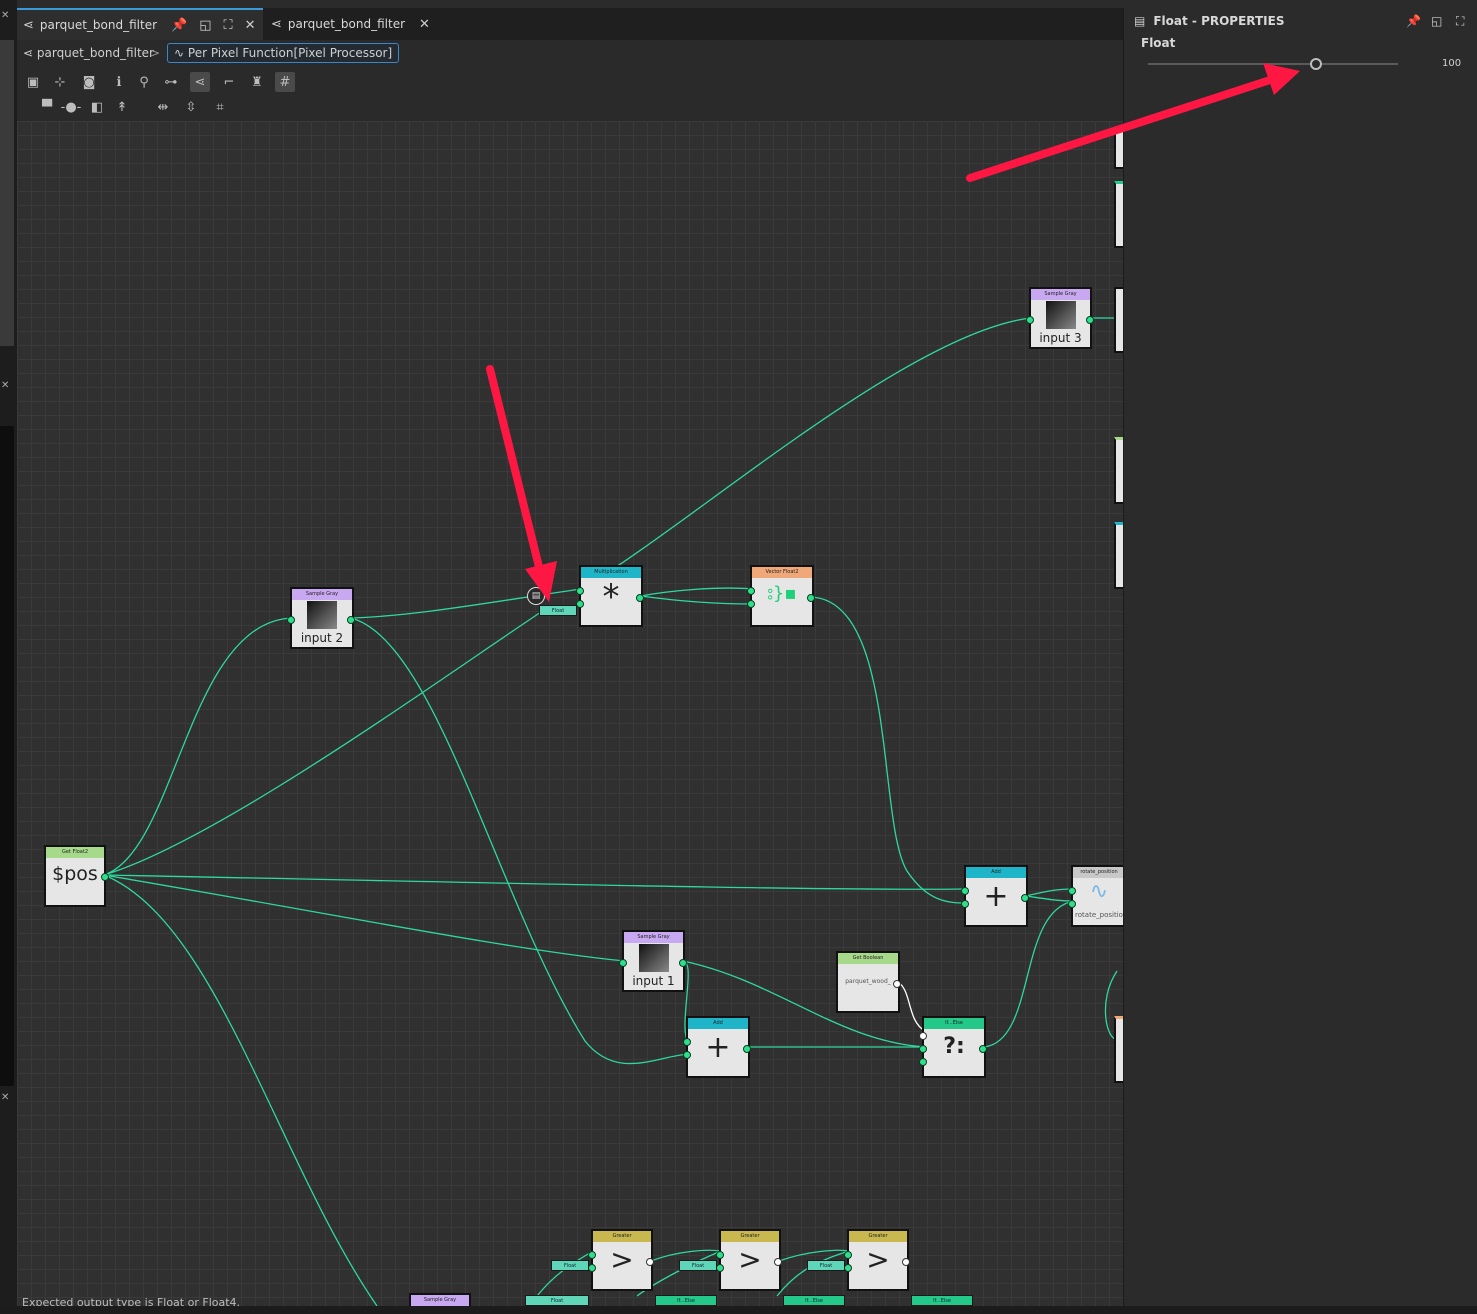 The width and height of the screenshot is (1477, 1314). What do you see at coordinates (97, 107) in the screenshot?
I see `frame-icon: ◧` at bounding box center [97, 107].